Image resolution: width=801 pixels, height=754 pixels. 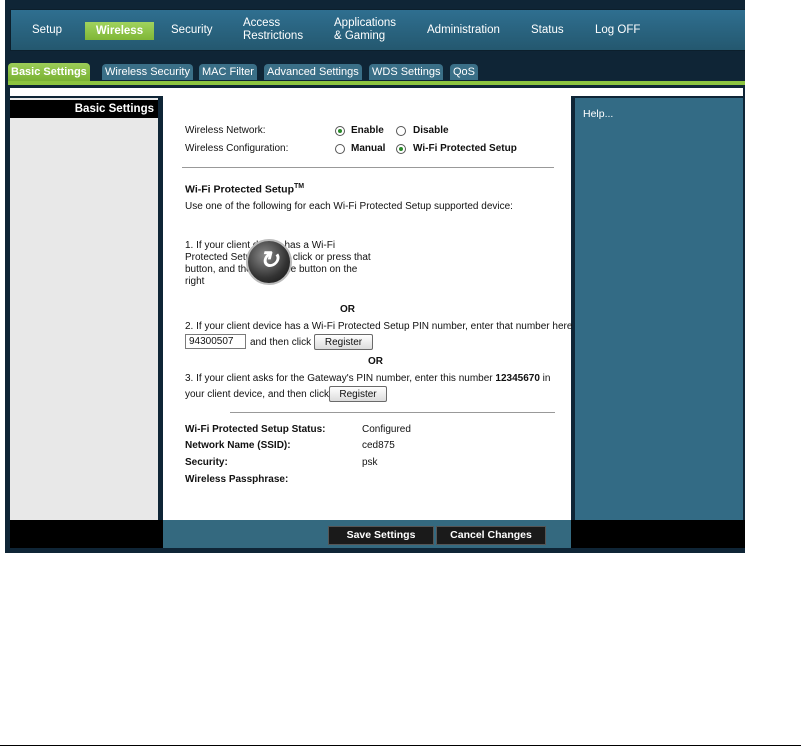 I want to click on wps-push-button-icon: ↻, so click(x=269, y=262).